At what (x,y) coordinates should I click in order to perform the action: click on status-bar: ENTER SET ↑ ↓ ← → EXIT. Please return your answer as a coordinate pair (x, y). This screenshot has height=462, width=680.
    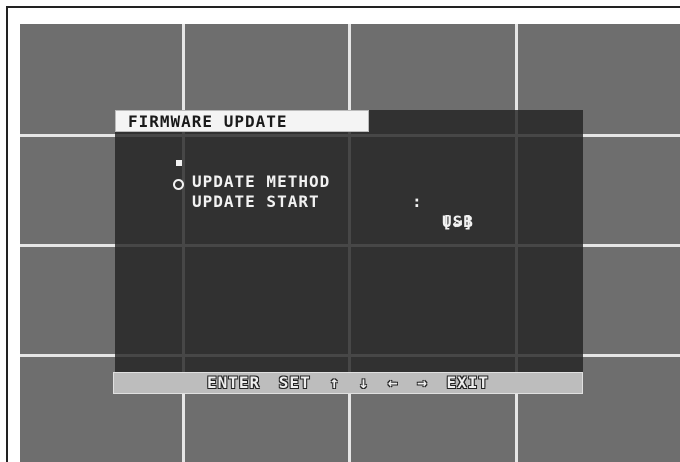
    Looking at the image, I should click on (348, 383).